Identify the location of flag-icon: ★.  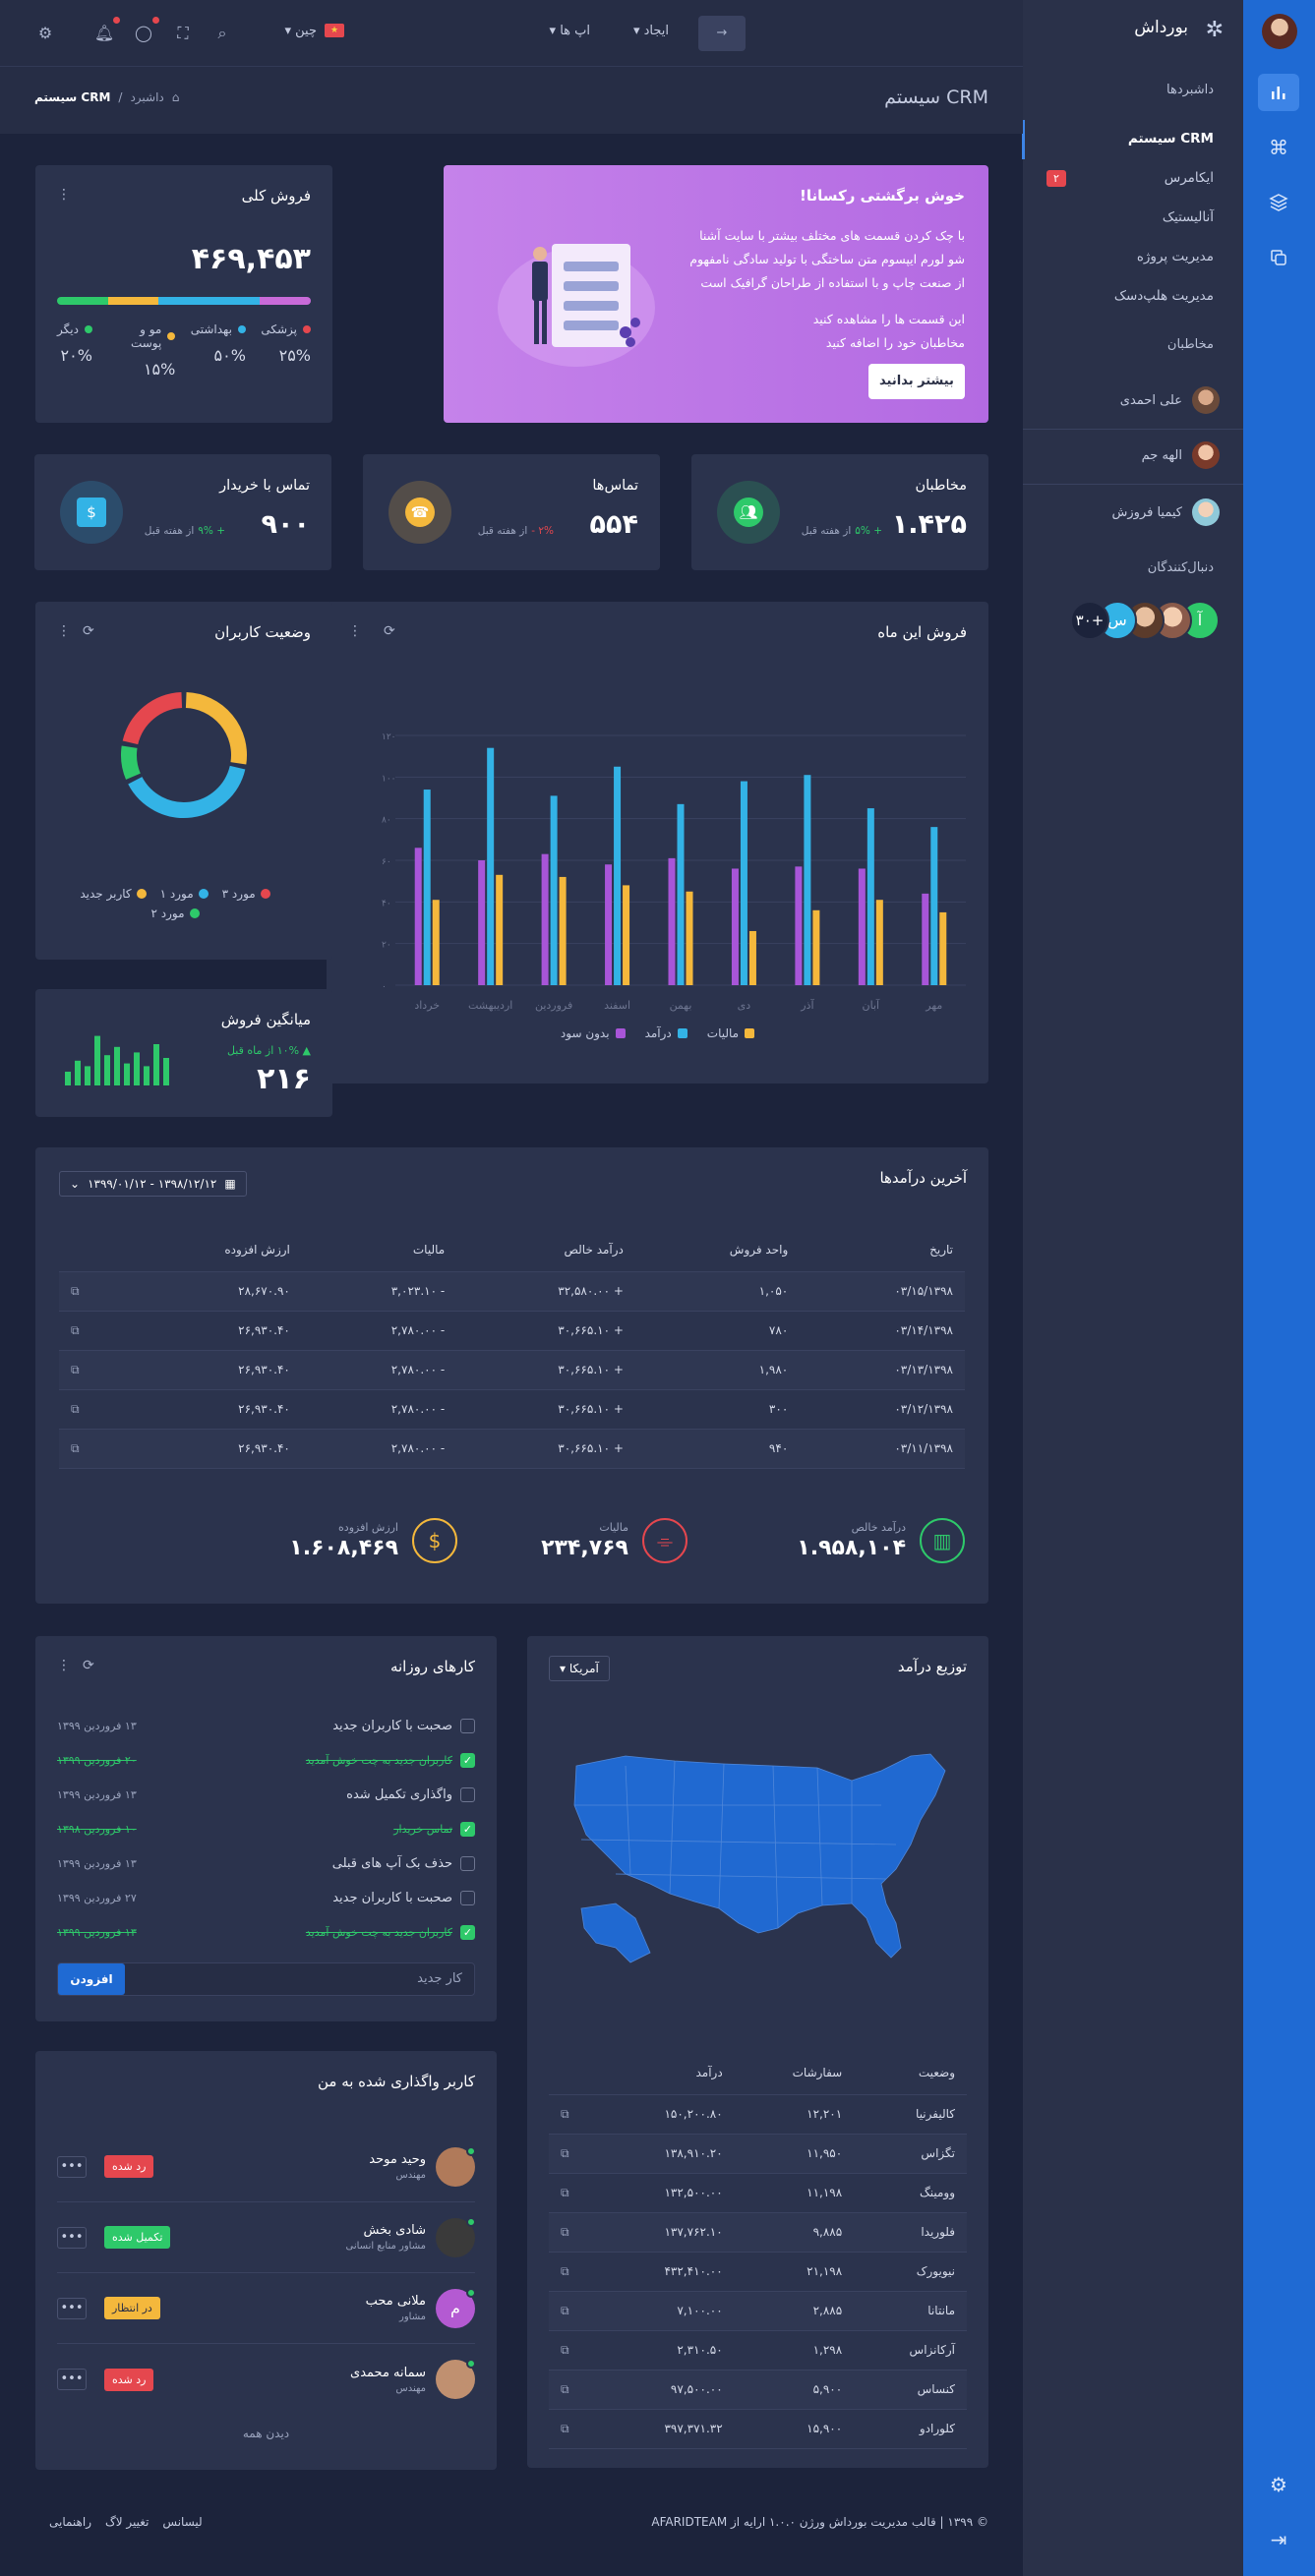
(334, 30).